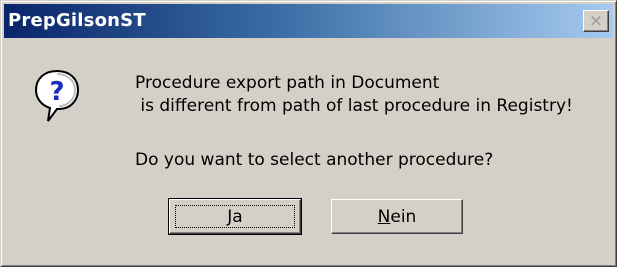 This screenshot has height=271, width=617. I want to click on no-button-label: Nein, so click(397, 216).